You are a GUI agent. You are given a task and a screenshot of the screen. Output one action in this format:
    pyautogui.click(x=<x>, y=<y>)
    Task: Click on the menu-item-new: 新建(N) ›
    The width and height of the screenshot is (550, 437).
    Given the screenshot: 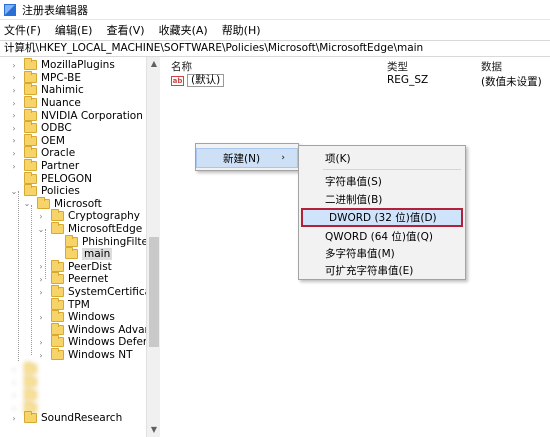 What is the action you would take?
    pyautogui.click(x=247, y=158)
    